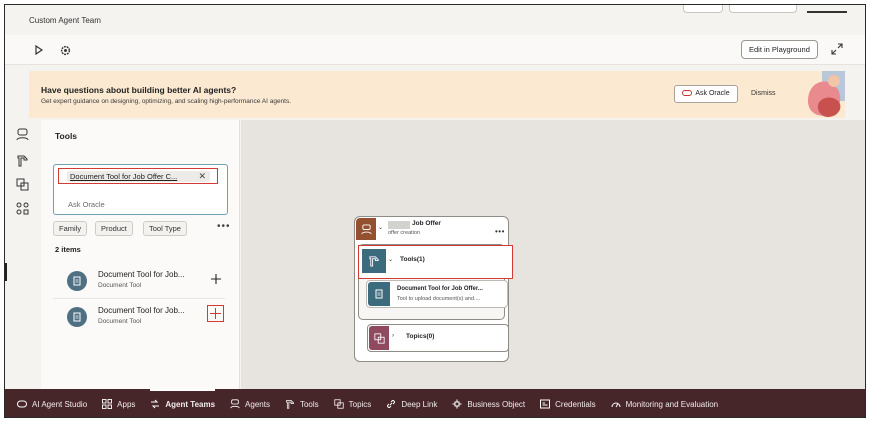  What do you see at coordinates (496, 404) in the screenshot?
I see `nav-label: Business Object` at bounding box center [496, 404].